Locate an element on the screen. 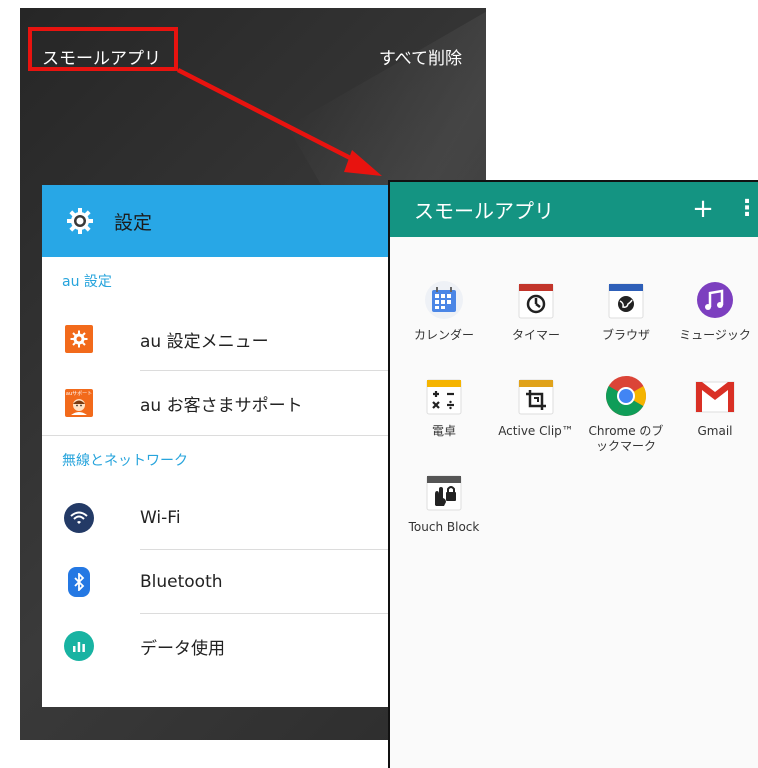  app-calculator: 電卓 is located at coordinates (444, 406).